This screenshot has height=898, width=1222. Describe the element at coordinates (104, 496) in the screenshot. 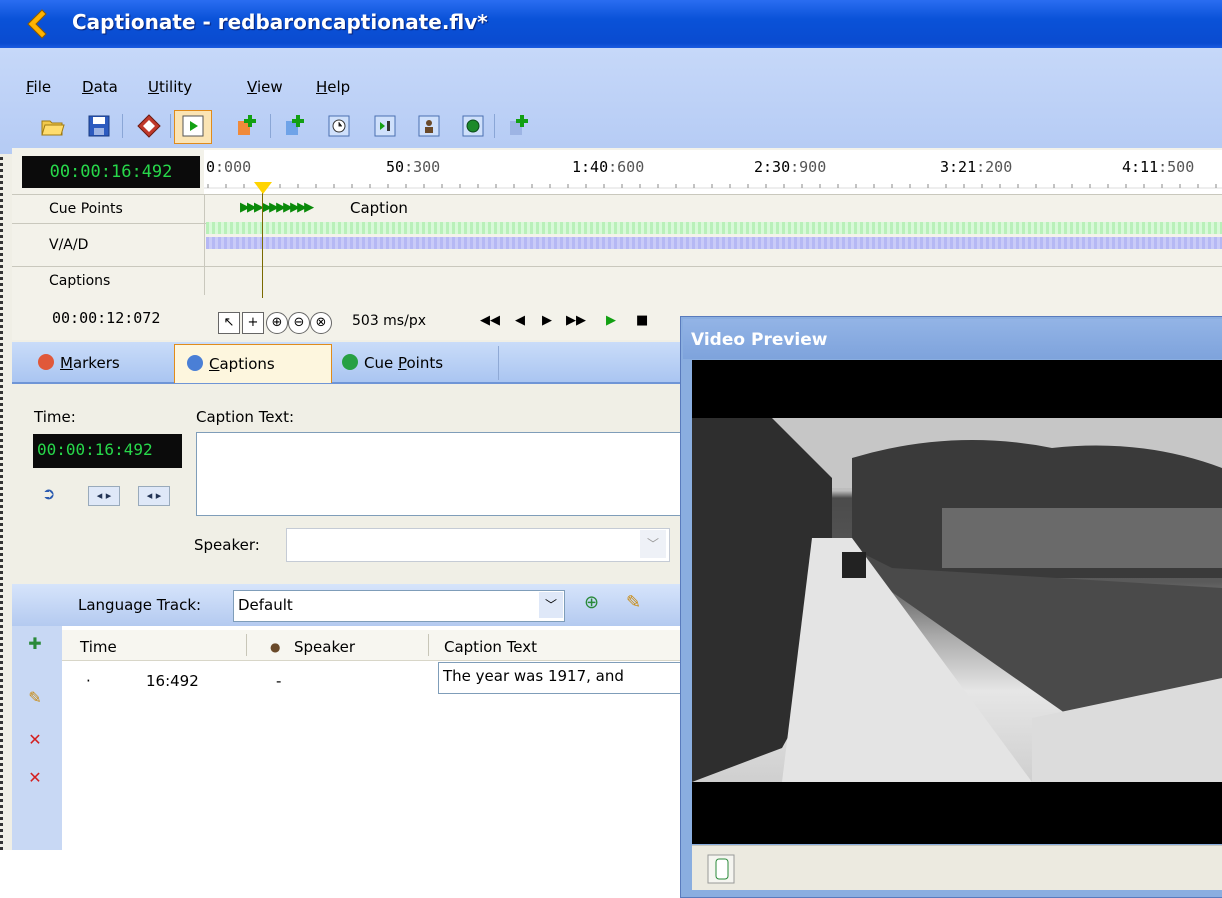

I see `nudge-start-buttons: ◂ ▸` at that location.